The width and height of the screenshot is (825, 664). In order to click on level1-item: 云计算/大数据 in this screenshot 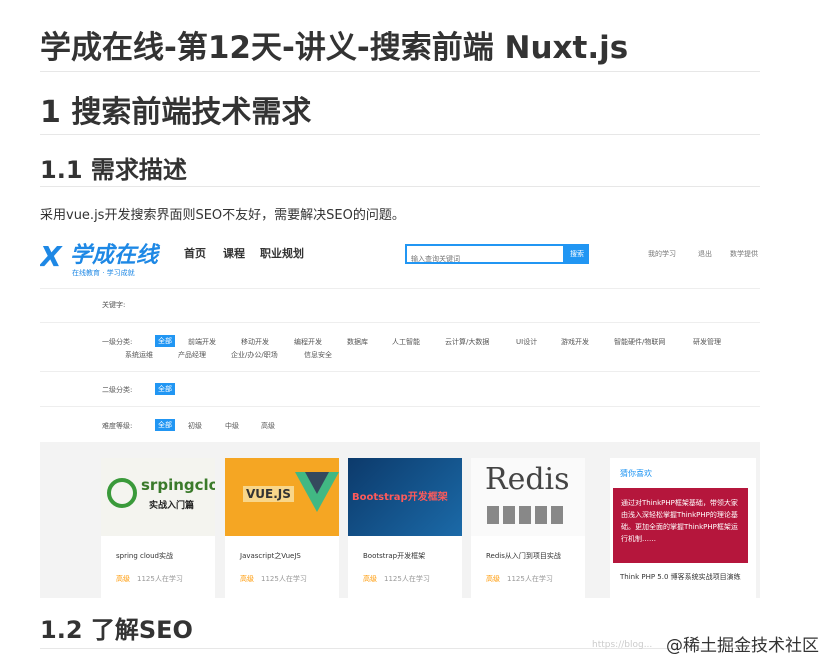, I will do `click(467, 342)`.